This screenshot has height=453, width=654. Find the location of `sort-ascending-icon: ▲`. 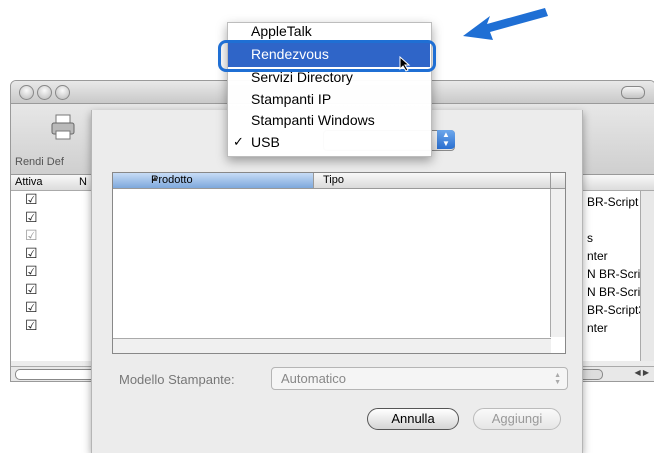

sort-ascending-icon: ▲ is located at coordinates (155, 178).